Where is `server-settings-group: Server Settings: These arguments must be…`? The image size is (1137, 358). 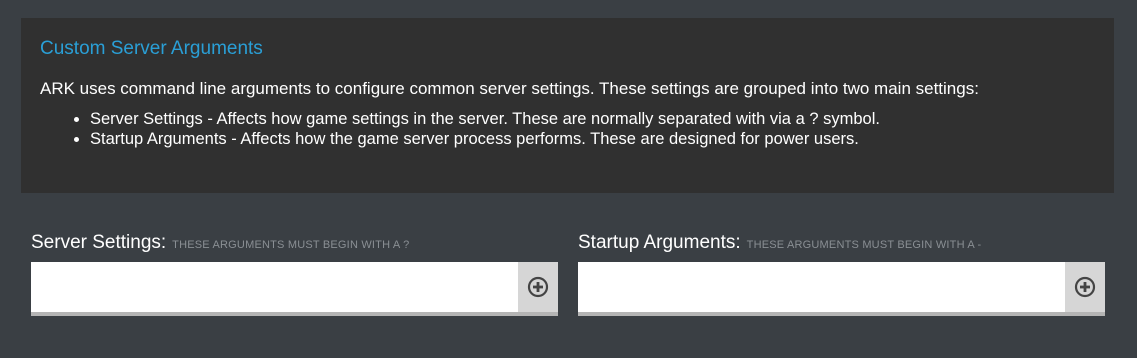
server-settings-group: Server Settings: These arguments must be… is located at coordinates (294, 272).